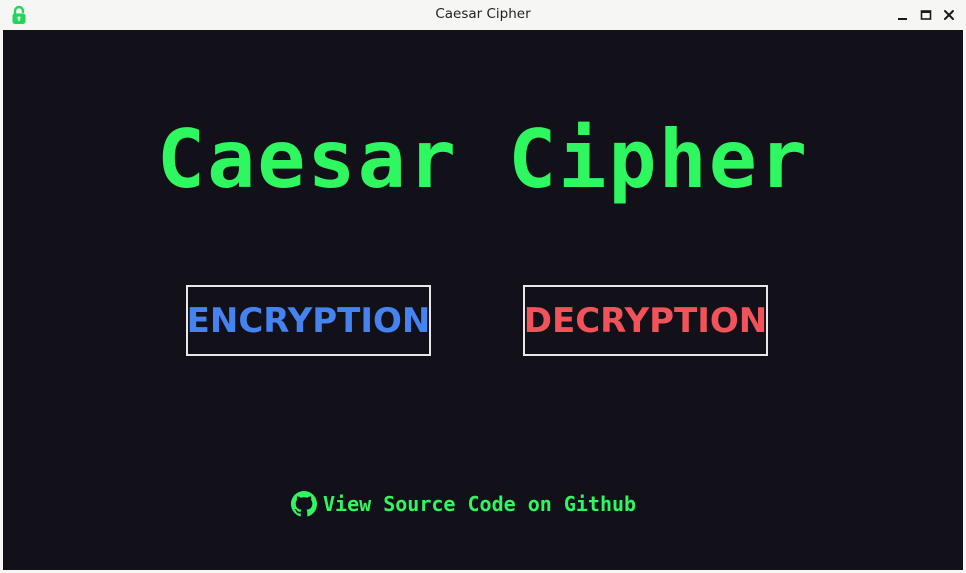 The image size is (966, 573). I want to click on page-title: Caesar Cipher, so click(483, 159).